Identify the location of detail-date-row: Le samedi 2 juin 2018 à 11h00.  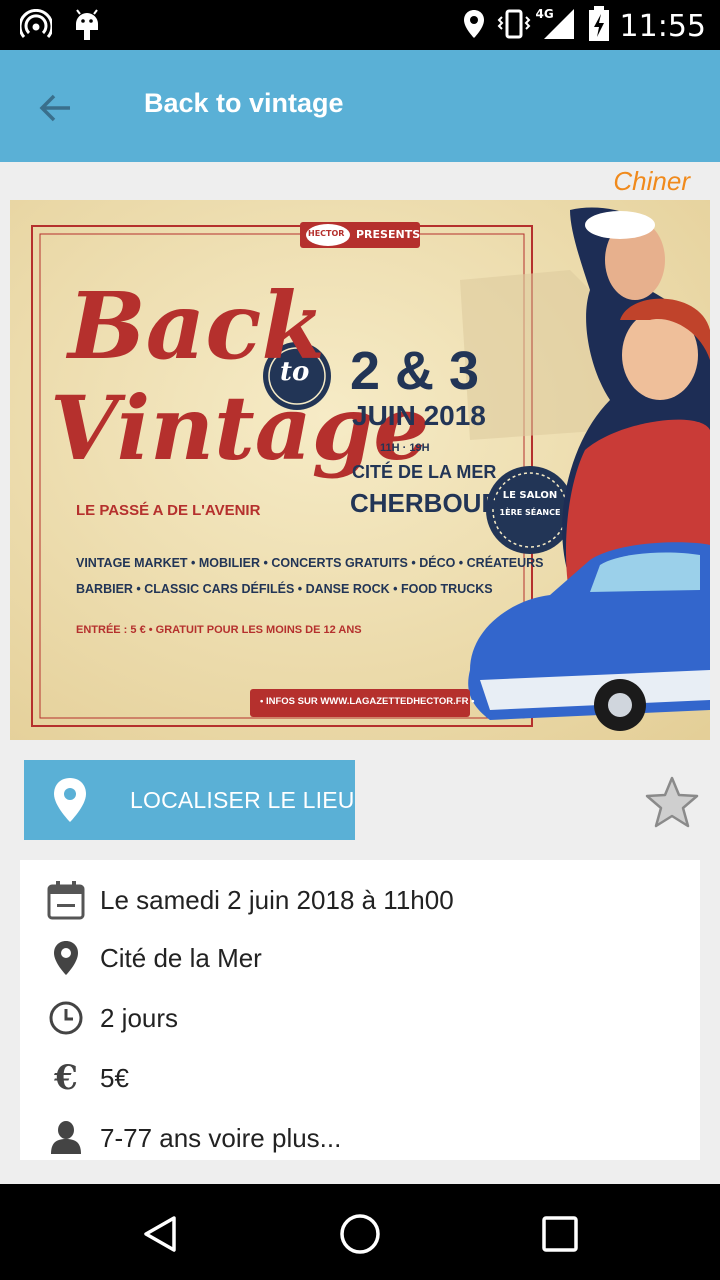
(237, 900).